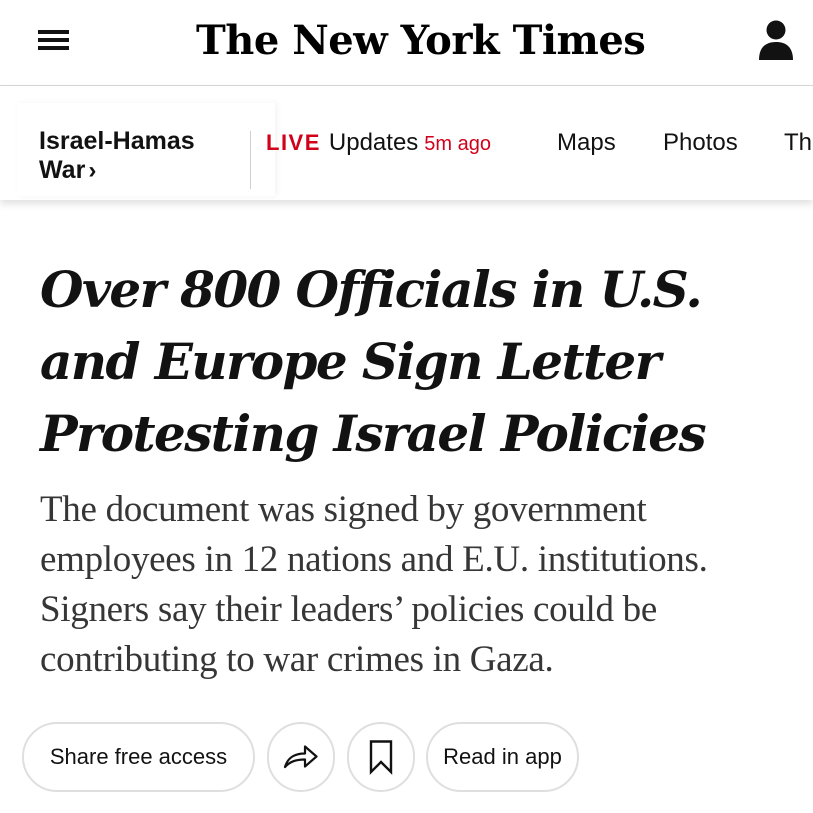 Image resolution: width=813 pixels, height=813 pixels. What do you see at coordinates (54, 40) in the screenshot?
I see `hamburger-menu-icon` at bounding box center [54, 40].